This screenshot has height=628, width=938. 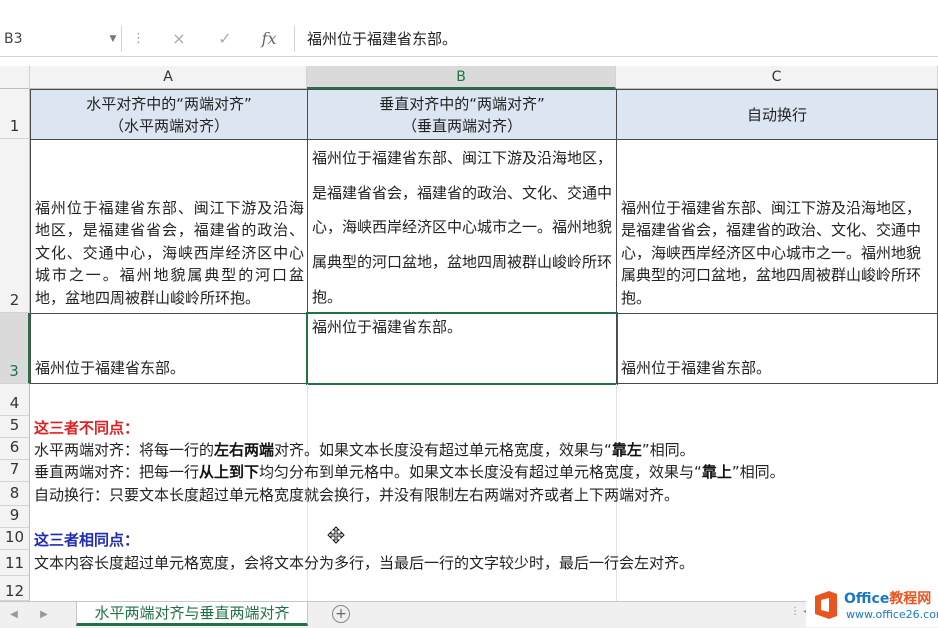 What do you see at coordinates (15, 400) in the screenshot?
I see `row-header-4: 4` at bounding box center [15, 400].